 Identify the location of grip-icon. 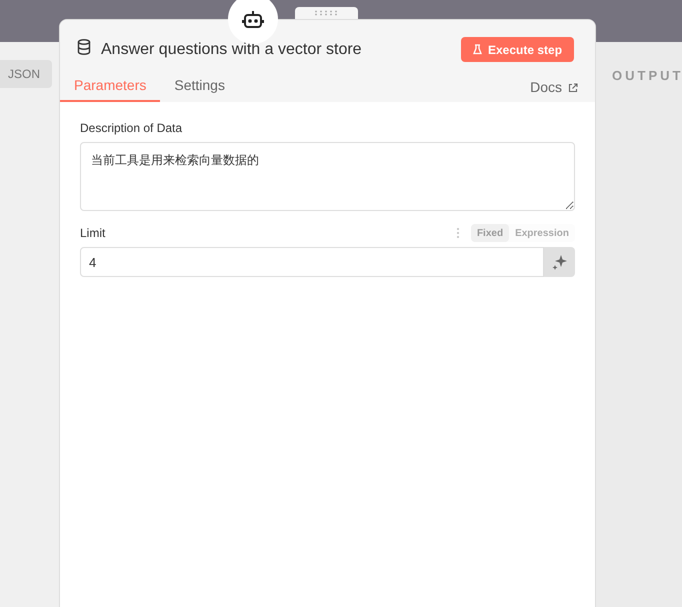
(327, 13).